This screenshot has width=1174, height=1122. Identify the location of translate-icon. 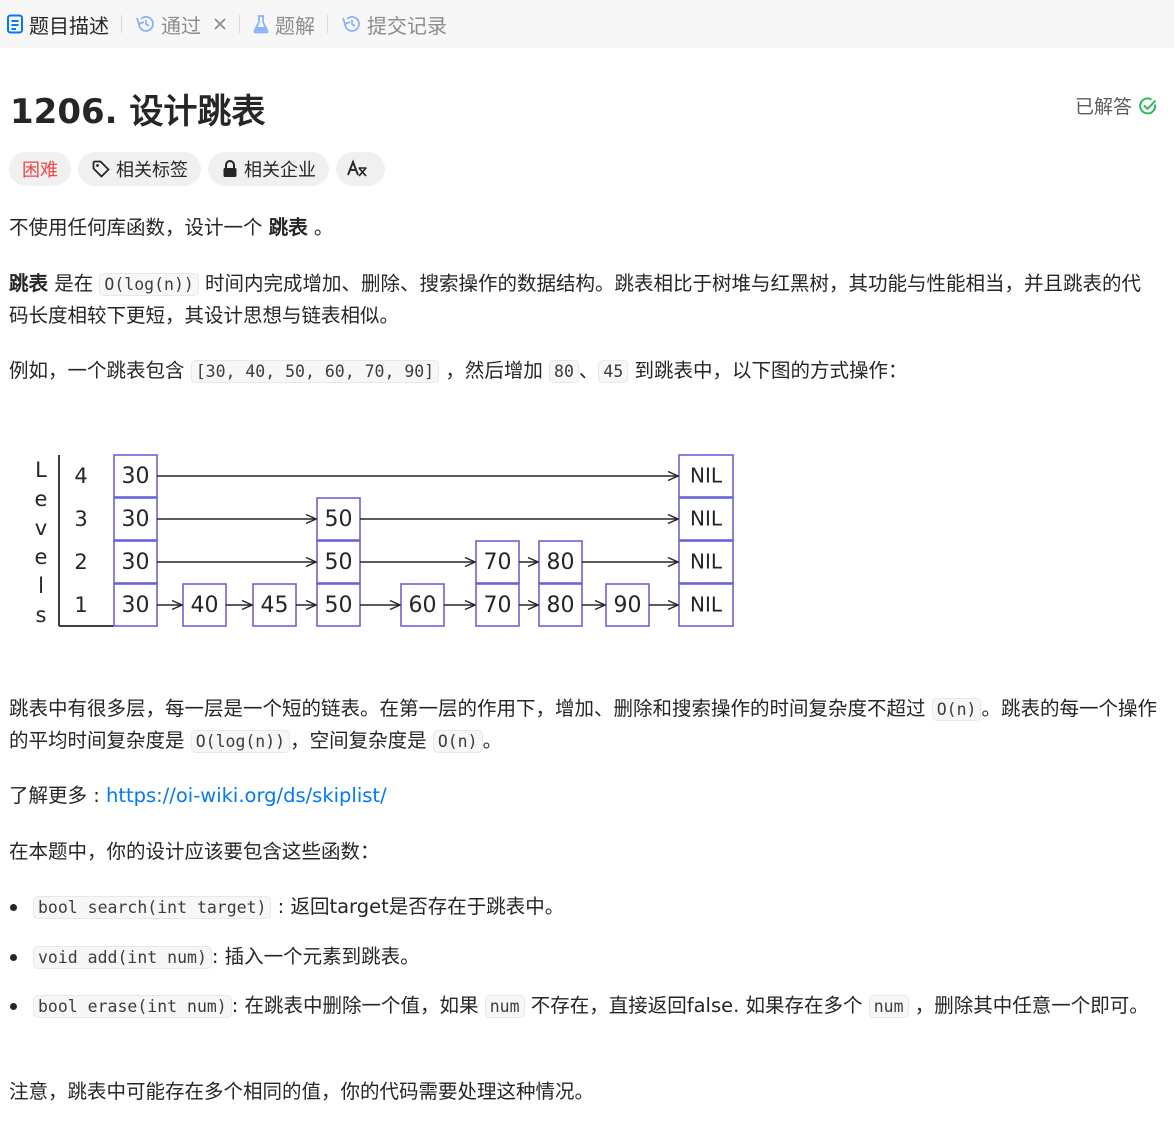
(357, 168).